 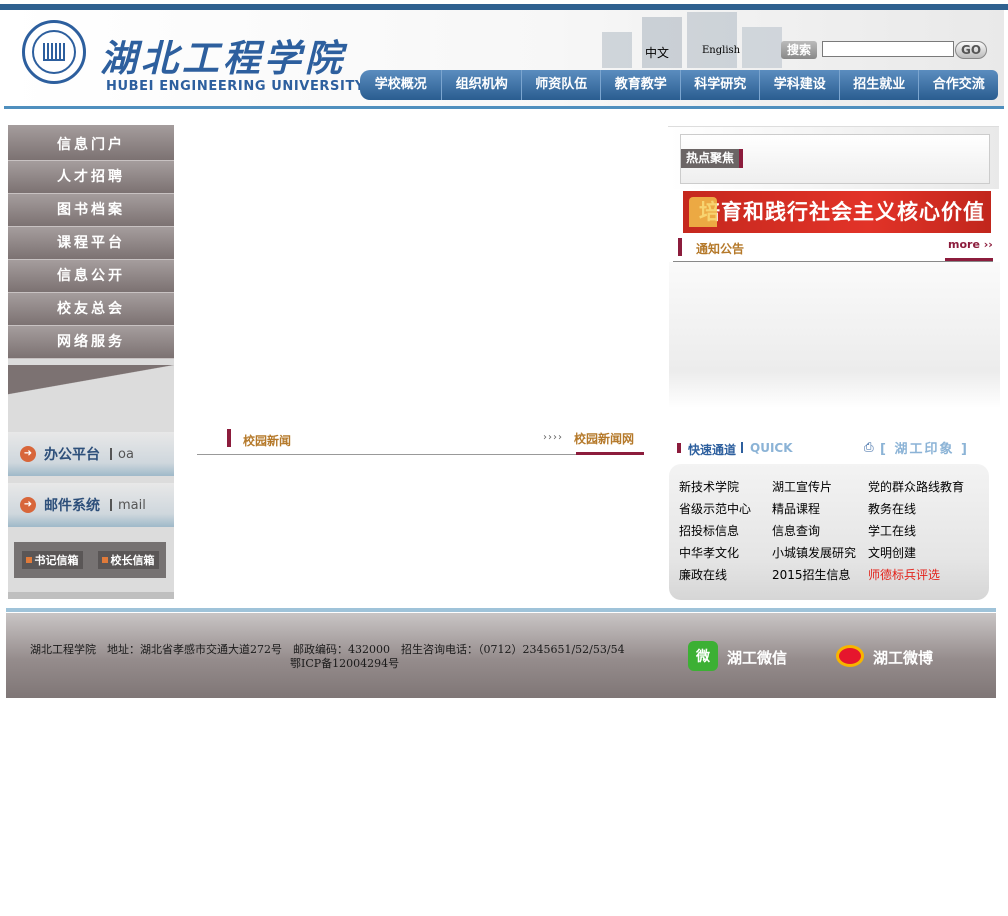 I want to click on quick-link: 小城镇发展研究, so click(x=814, y=552).